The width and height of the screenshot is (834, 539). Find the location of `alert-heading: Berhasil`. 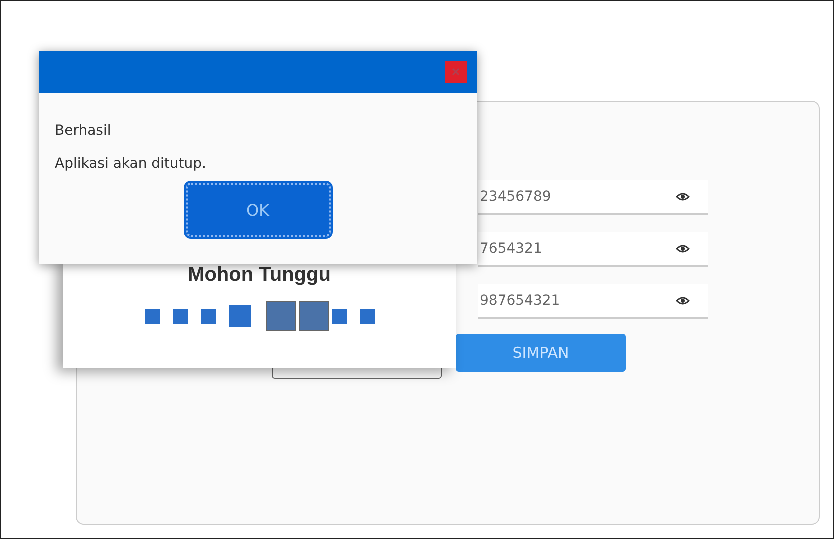

alert-heading: Berhasil is located at coordinates (83, 131).